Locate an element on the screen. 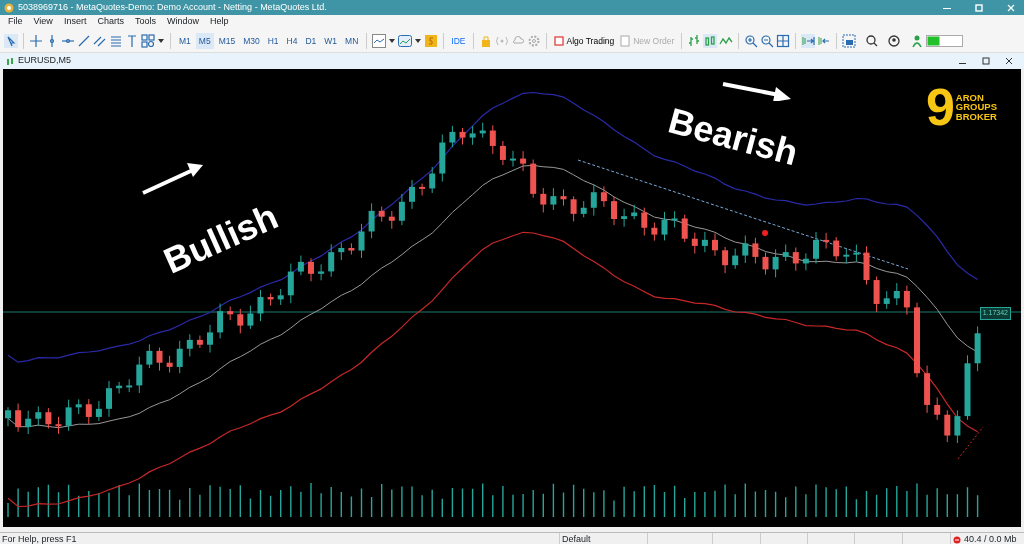 This screenshot has height=544, width=1024. order-form-icon is located at coordinates (625, 40).